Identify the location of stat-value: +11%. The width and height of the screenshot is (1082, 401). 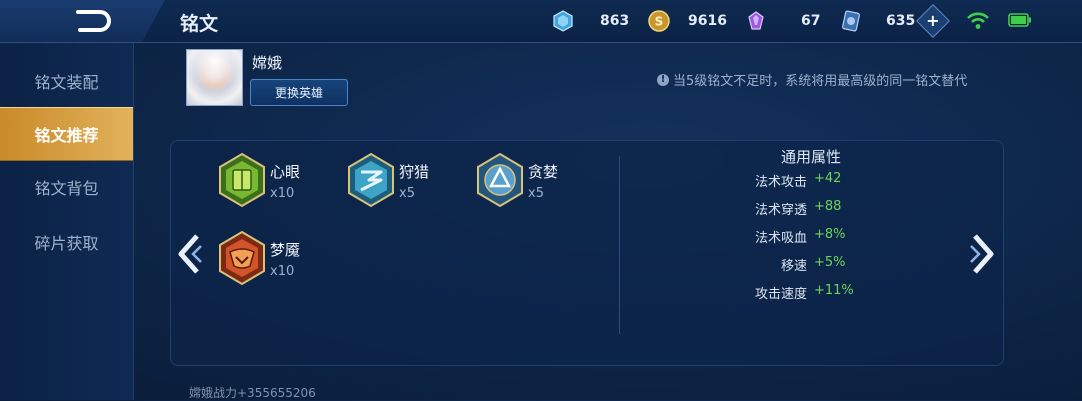
(834, 290).